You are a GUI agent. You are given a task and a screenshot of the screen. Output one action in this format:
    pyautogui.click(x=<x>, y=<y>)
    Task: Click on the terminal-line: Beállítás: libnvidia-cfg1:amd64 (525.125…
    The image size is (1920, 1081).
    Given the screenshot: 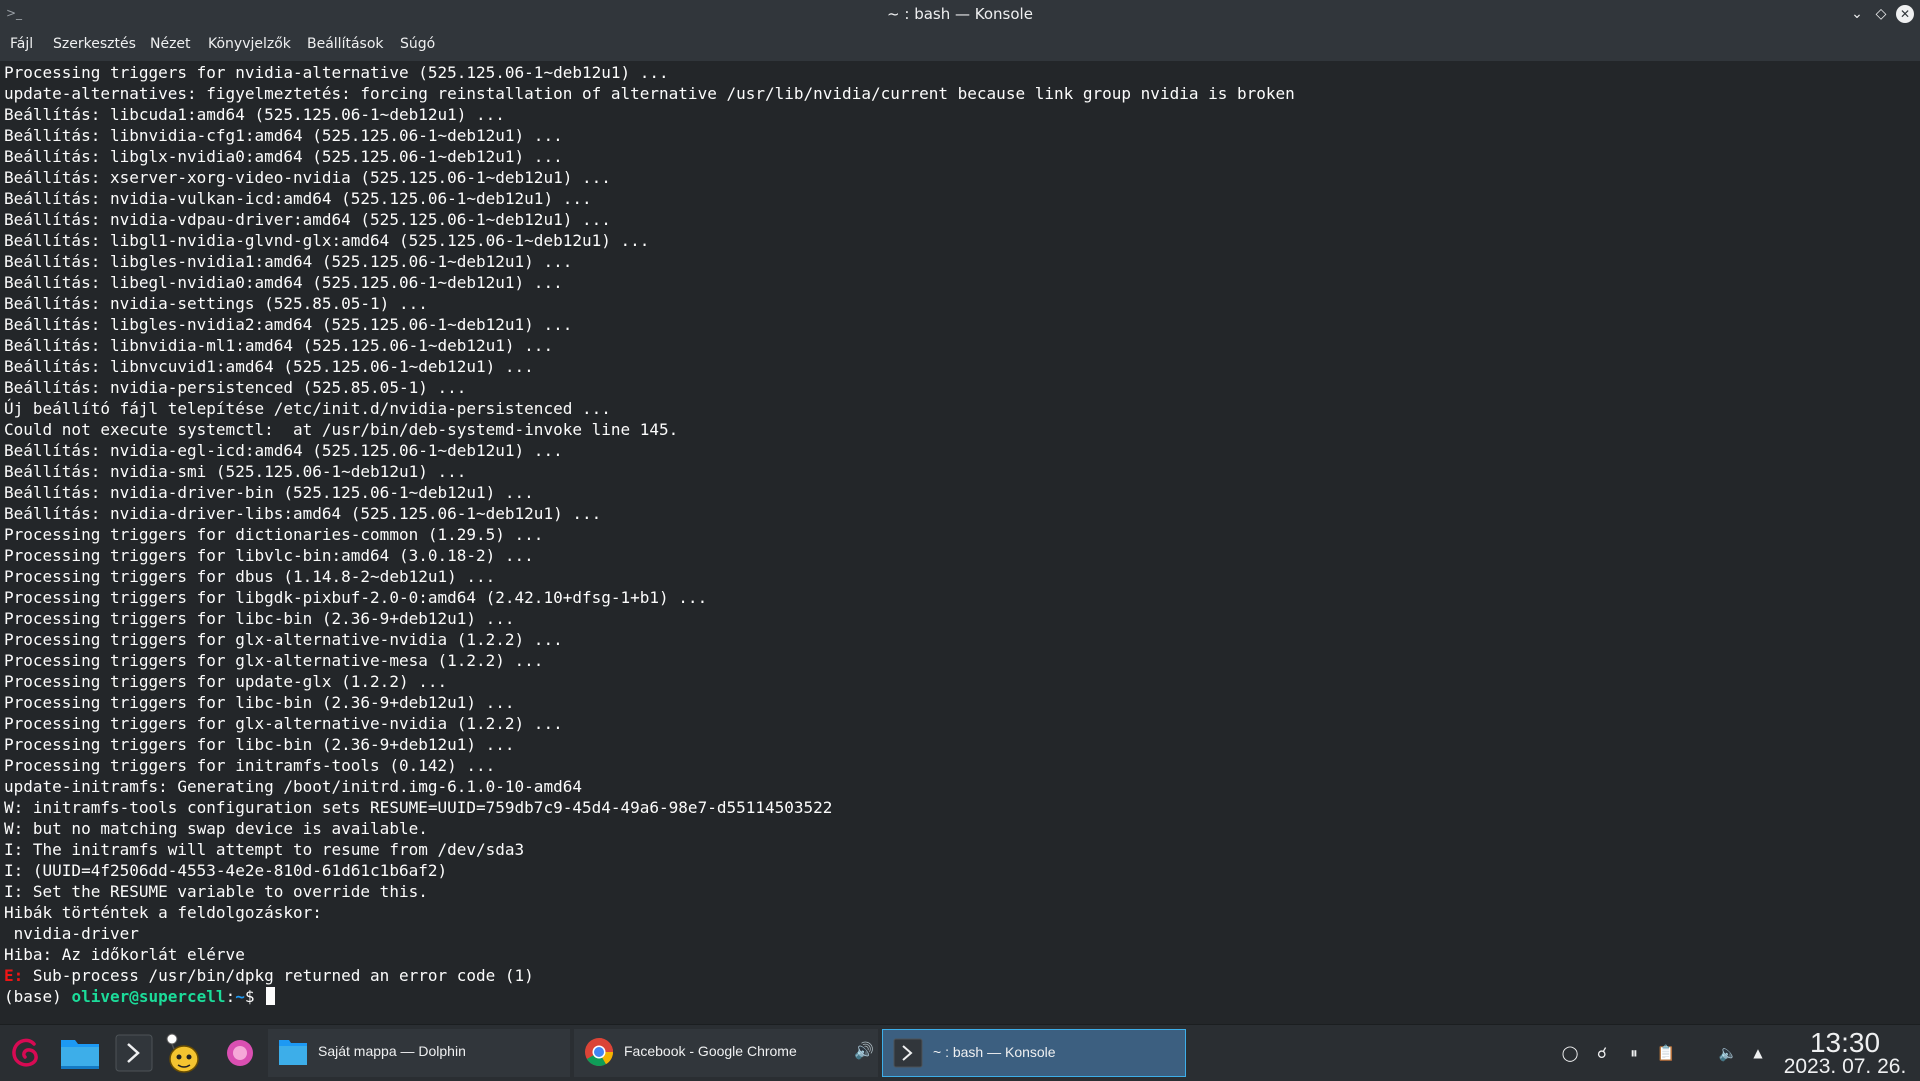 What is the action you would take?
    pyautogui.click(x=283, y=135)
    